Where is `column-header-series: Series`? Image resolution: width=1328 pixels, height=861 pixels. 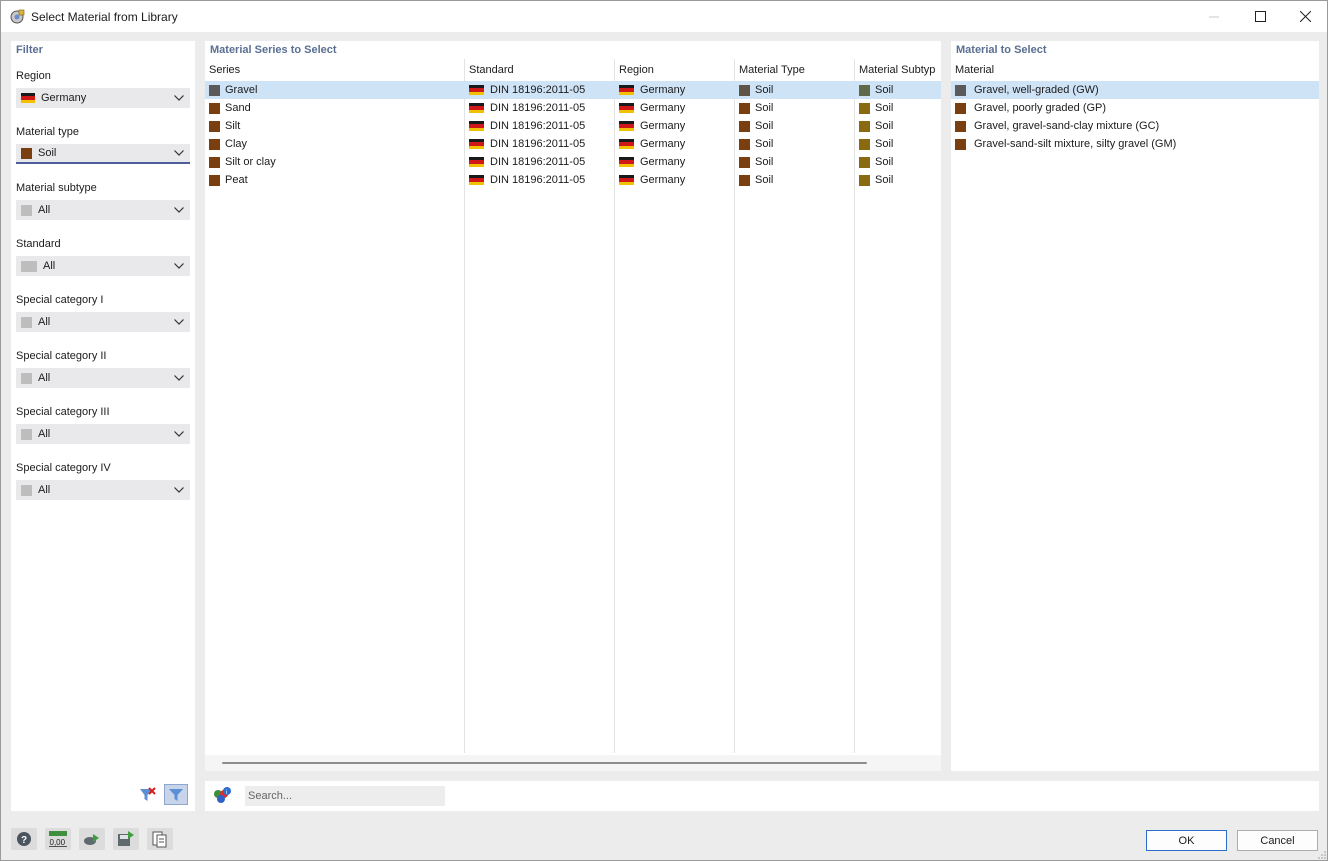
column-header-series: Series is located at coordinates (224, 70).